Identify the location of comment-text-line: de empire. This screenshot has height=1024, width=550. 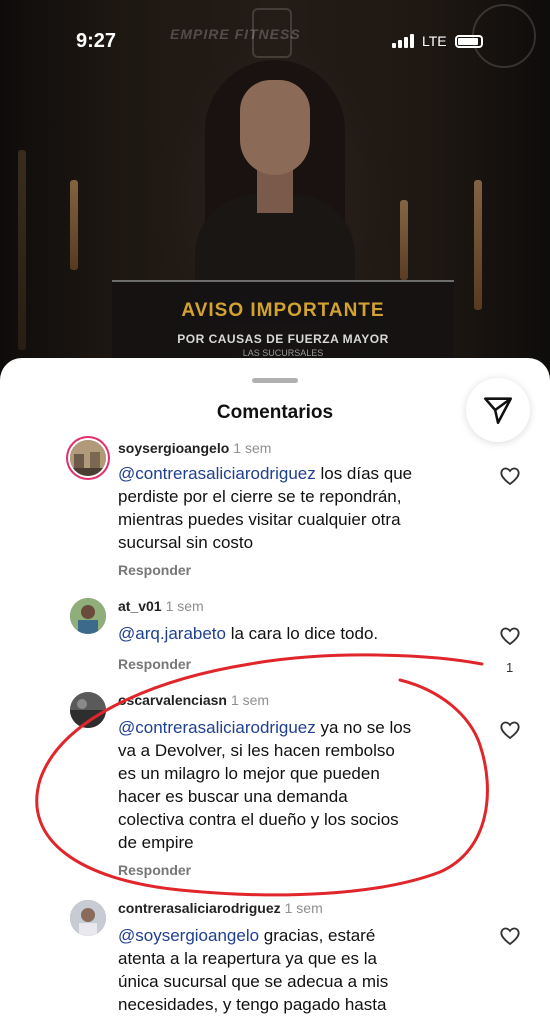
(156, 842).